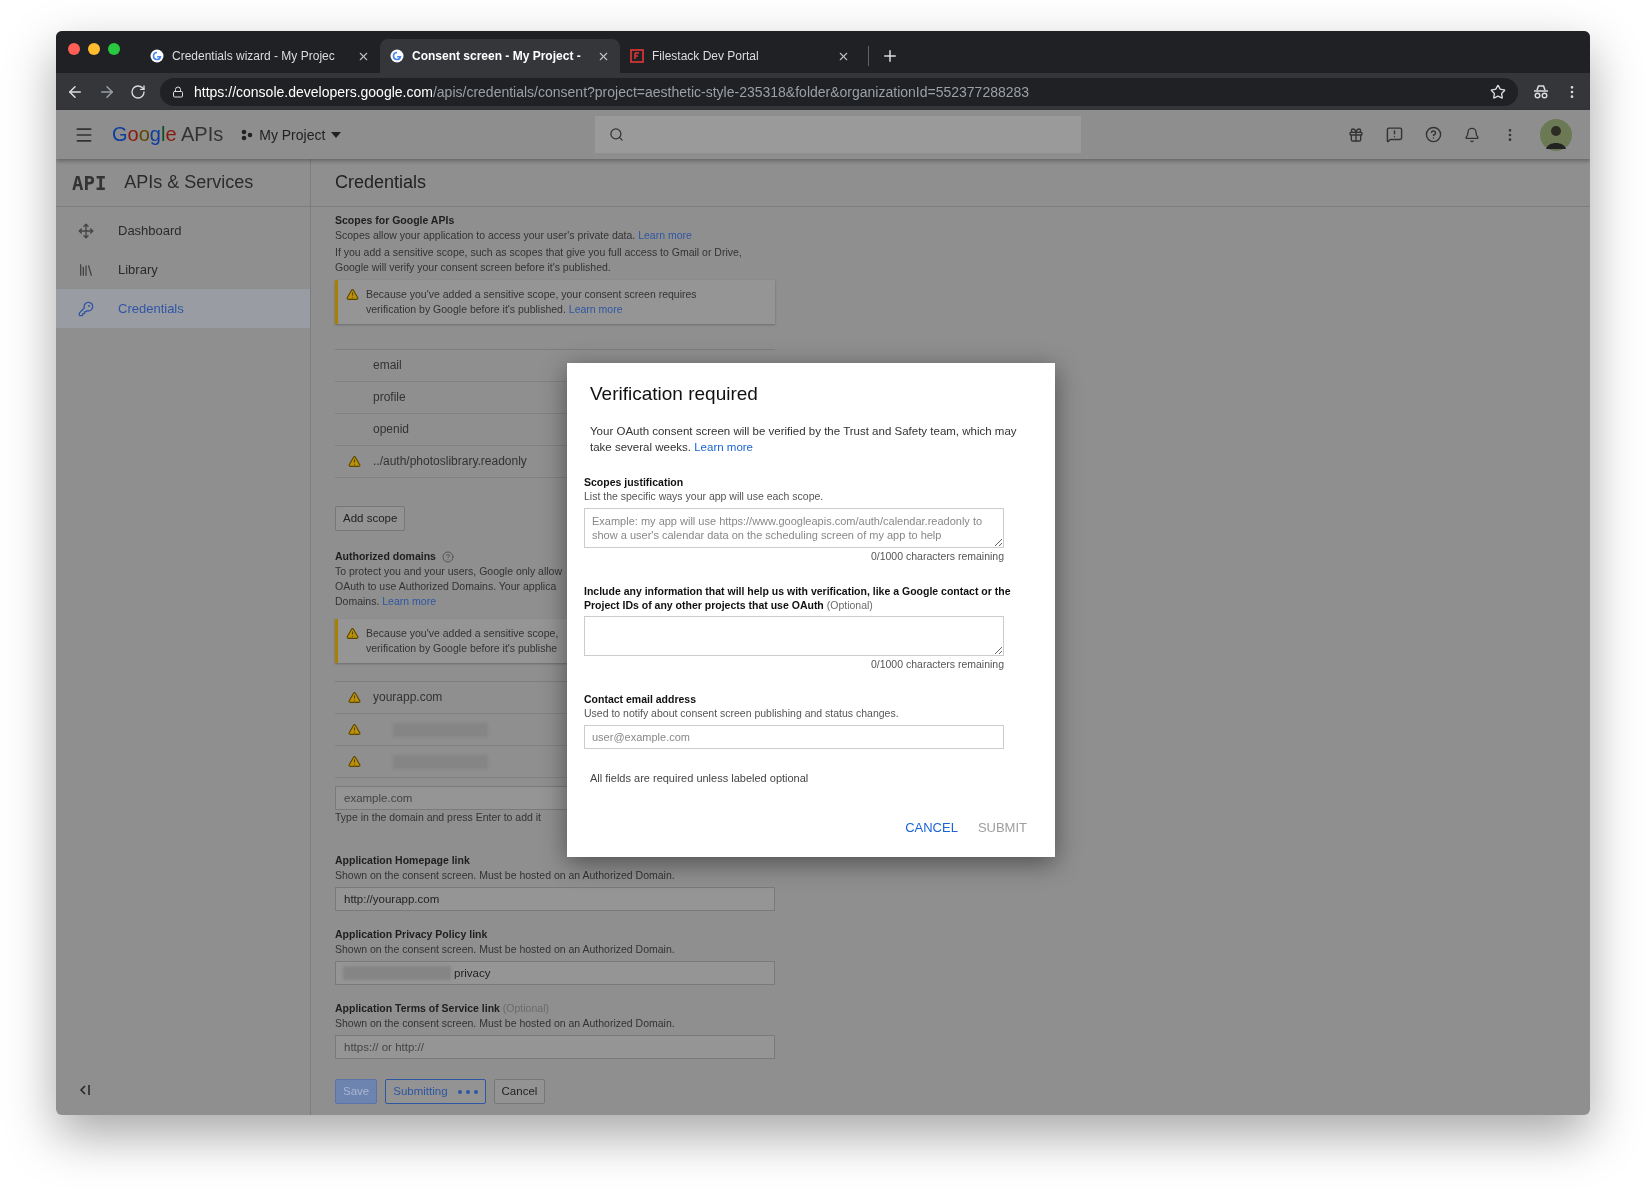 The height and width of the screenshot is (1195, 1645). What do you see at coordinates (804, 439) in the screenshot?
I see `dialog-text: Your OAuth consent screen will be verified by the Trust and Safety team, which may take several weeks. Learn more` at bounding box center [804, 439].